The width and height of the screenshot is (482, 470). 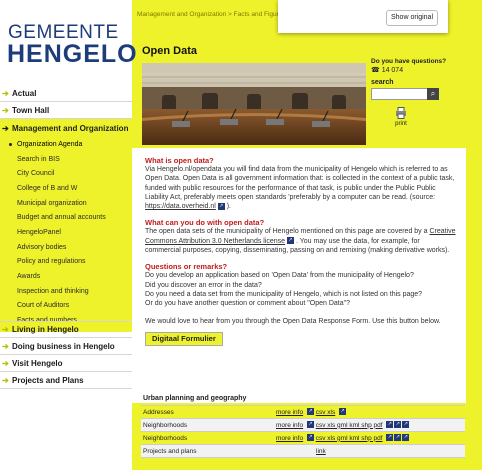 I want to click on table-row: Addresses more info ↗ csv xls ↗, so click(x=303, y=412).